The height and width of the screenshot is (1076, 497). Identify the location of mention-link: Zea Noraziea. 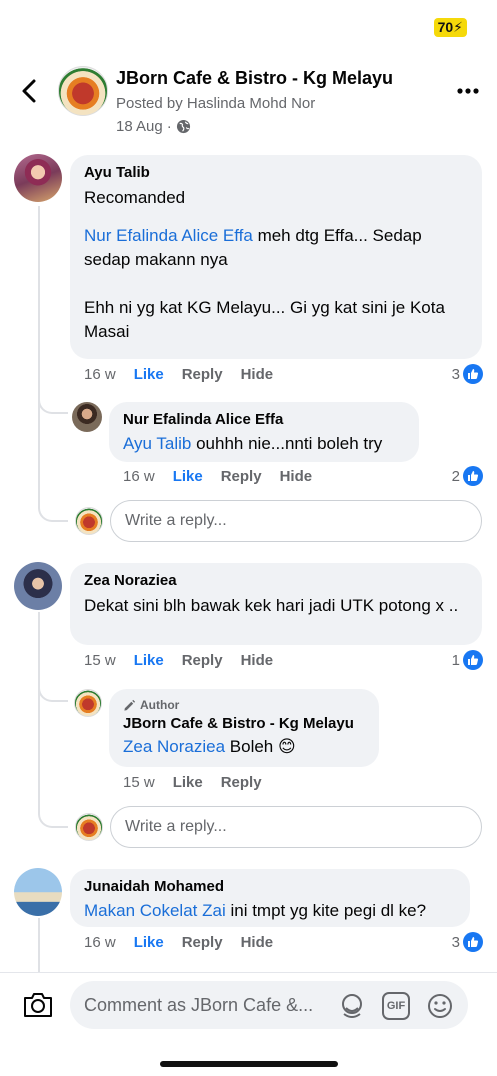
(174, 746).